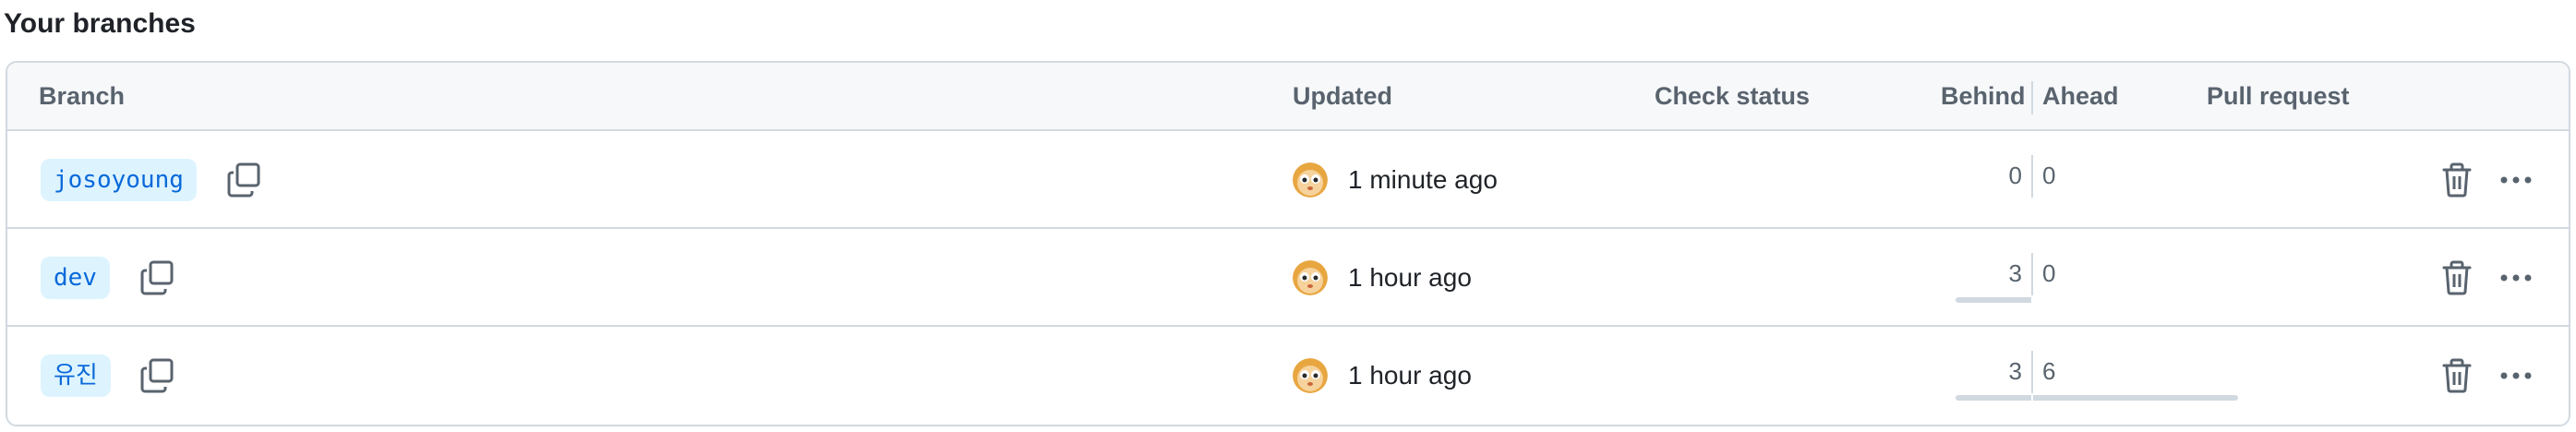  What do you see at coordinates (100, 23) in the screenshot?
I see `section-title: Your branches` at bounding box center [100, 23].